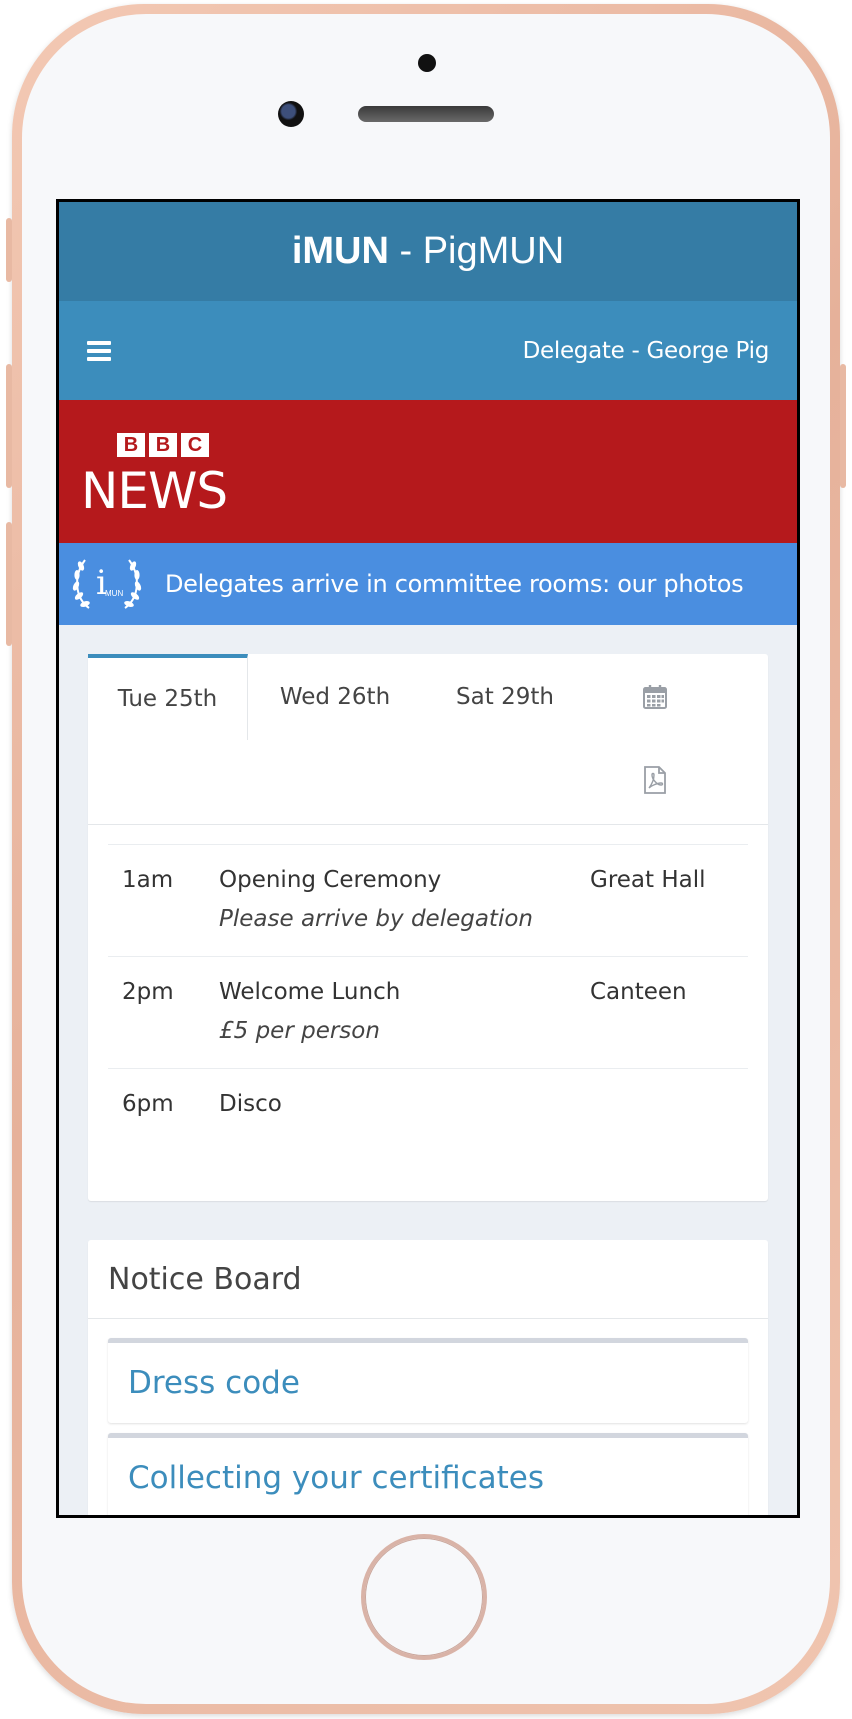 The height and width of the screenshot is (1719, 852). I want to click on news-word: NEWS, so click(154, 491).